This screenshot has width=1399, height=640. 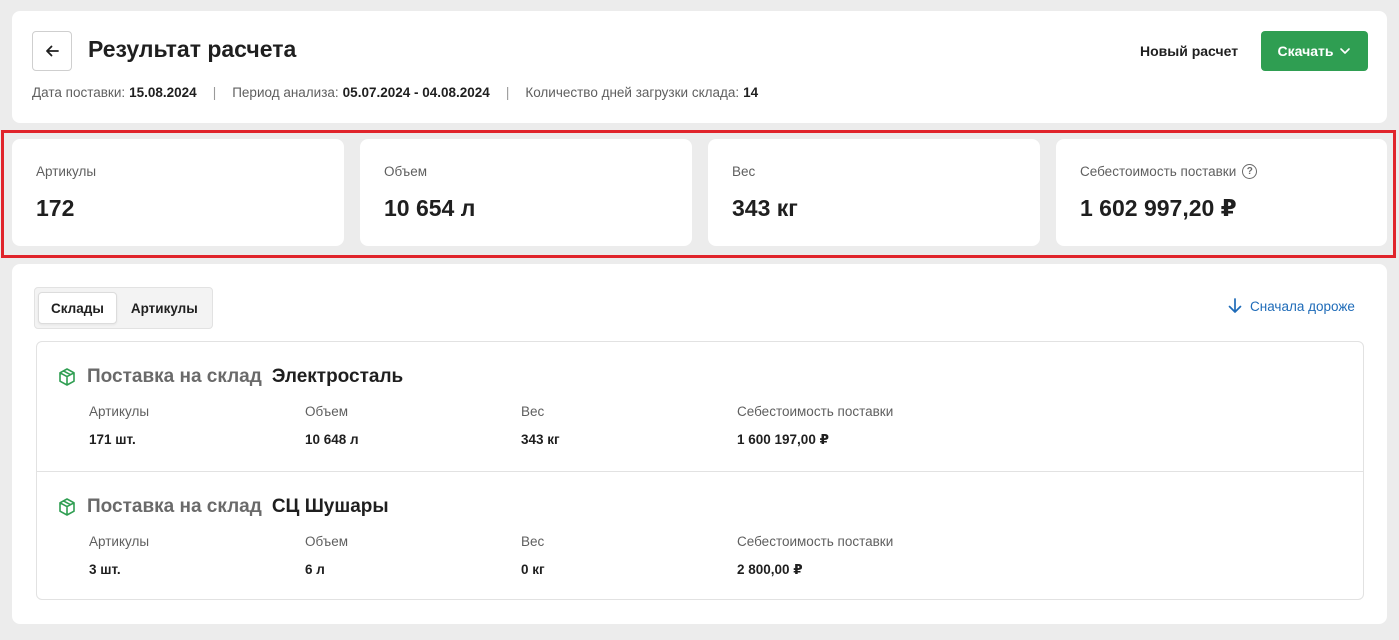 What do you see at coordinates (533, 555) in the screenshot?
I see `warehouse-weight: Вес 0 кг` at bounding box center [533, 555].